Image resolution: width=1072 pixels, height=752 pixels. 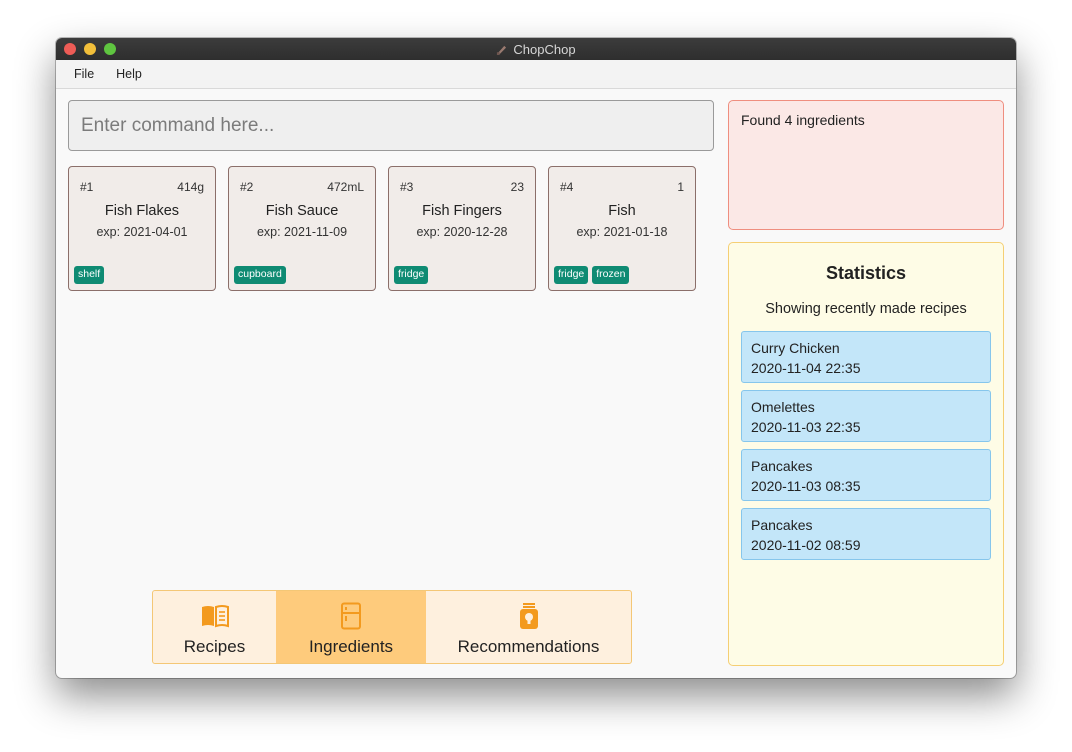 I want to click on ingredient-name: Fish Sauce, so click(x=302, y=211).